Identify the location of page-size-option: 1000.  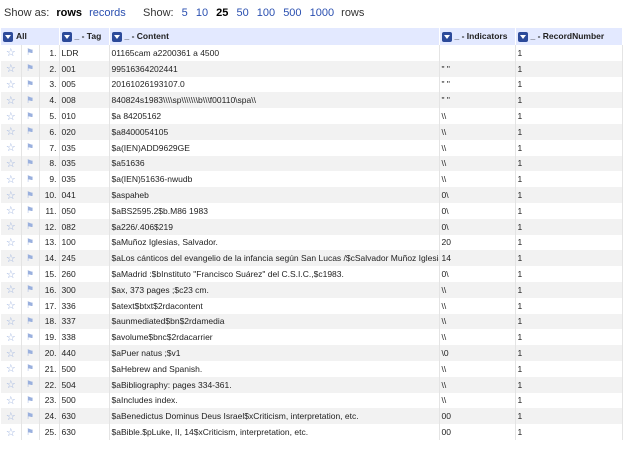
(322, 13).